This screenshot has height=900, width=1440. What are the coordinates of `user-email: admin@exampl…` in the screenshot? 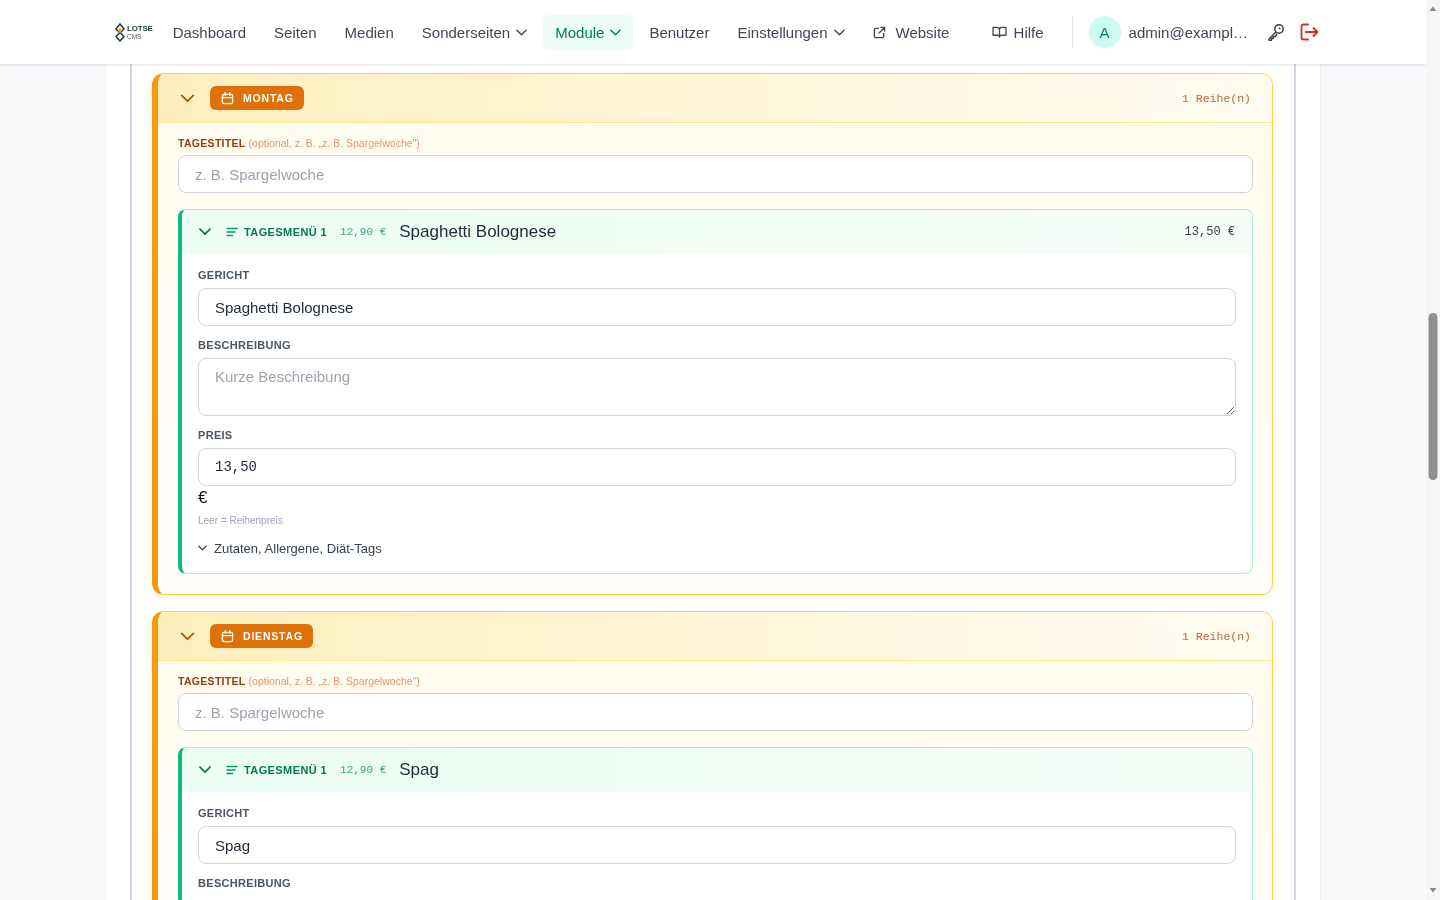 It's located at (1188, 32).